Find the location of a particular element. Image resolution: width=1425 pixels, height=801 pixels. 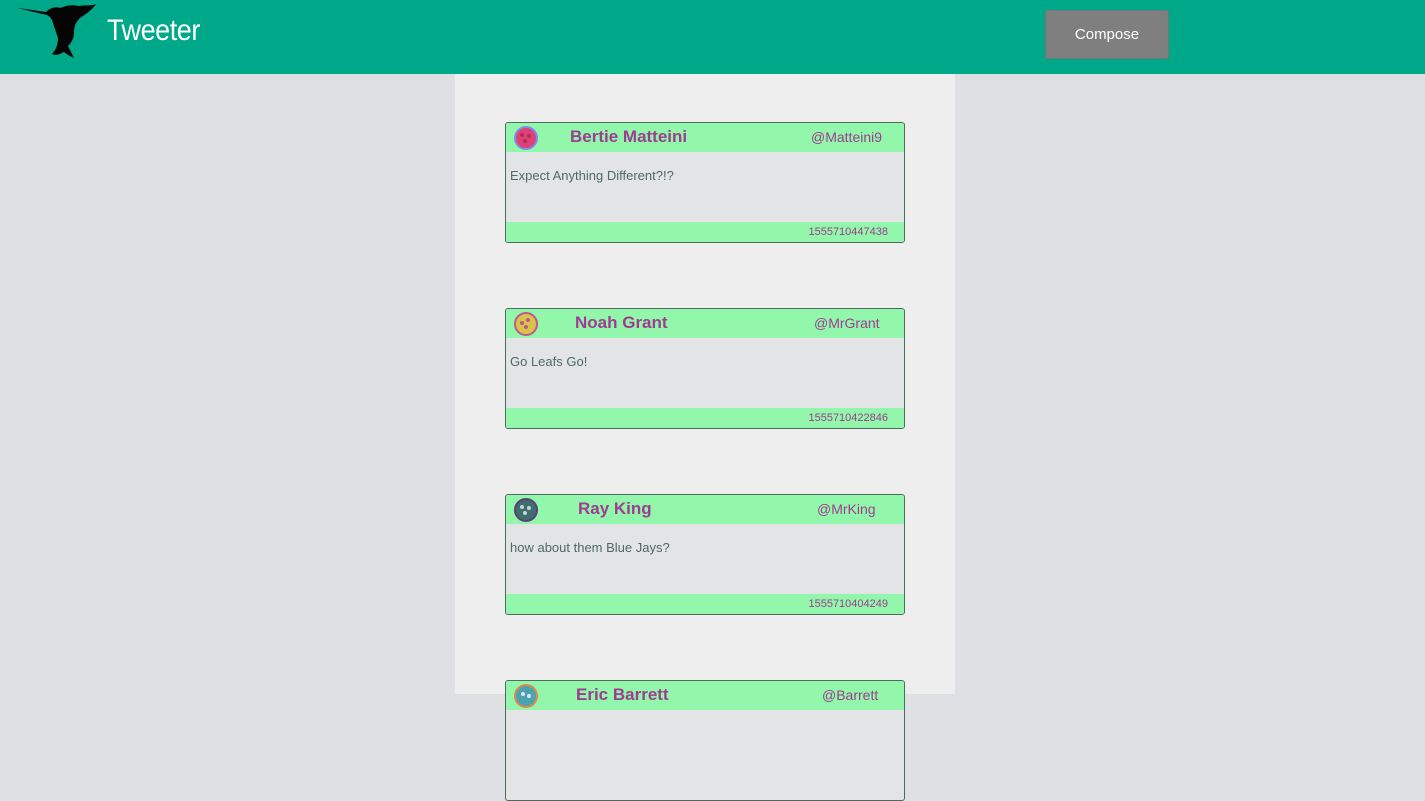

tweet-card: Eric Barrett @Barrett is located at coordinates (705, 740).